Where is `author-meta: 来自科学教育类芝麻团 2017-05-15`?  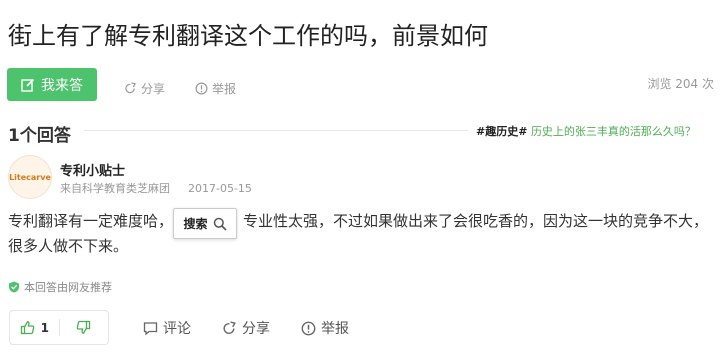
author-meta: 来自科学教育类芝麻团 2017-05-15 is located at coordinates (156, 188).